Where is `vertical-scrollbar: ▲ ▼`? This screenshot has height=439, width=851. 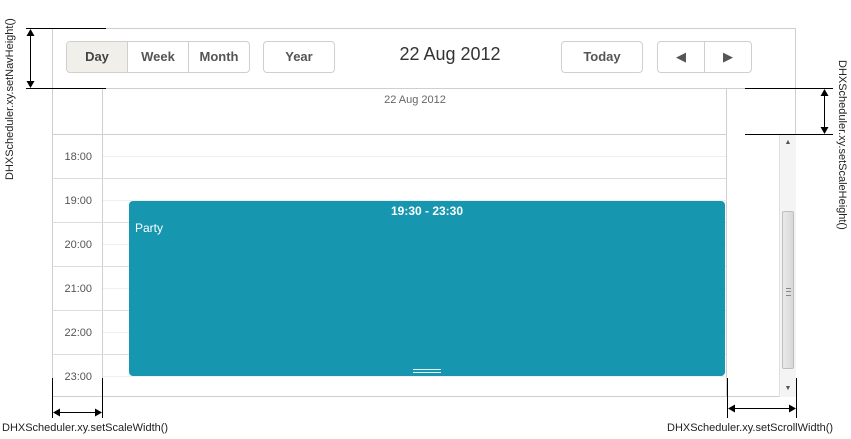
vertical-scrollbar: ▲ ▼ is located at coordinates (787, 266).